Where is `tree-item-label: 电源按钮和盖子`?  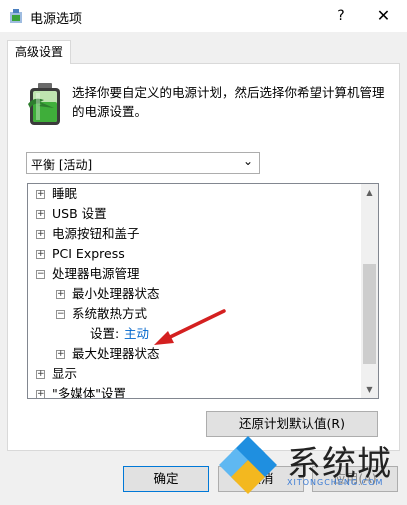
tree-item-label: 电源按钮和盖子 is located at coordinates (96, 233).